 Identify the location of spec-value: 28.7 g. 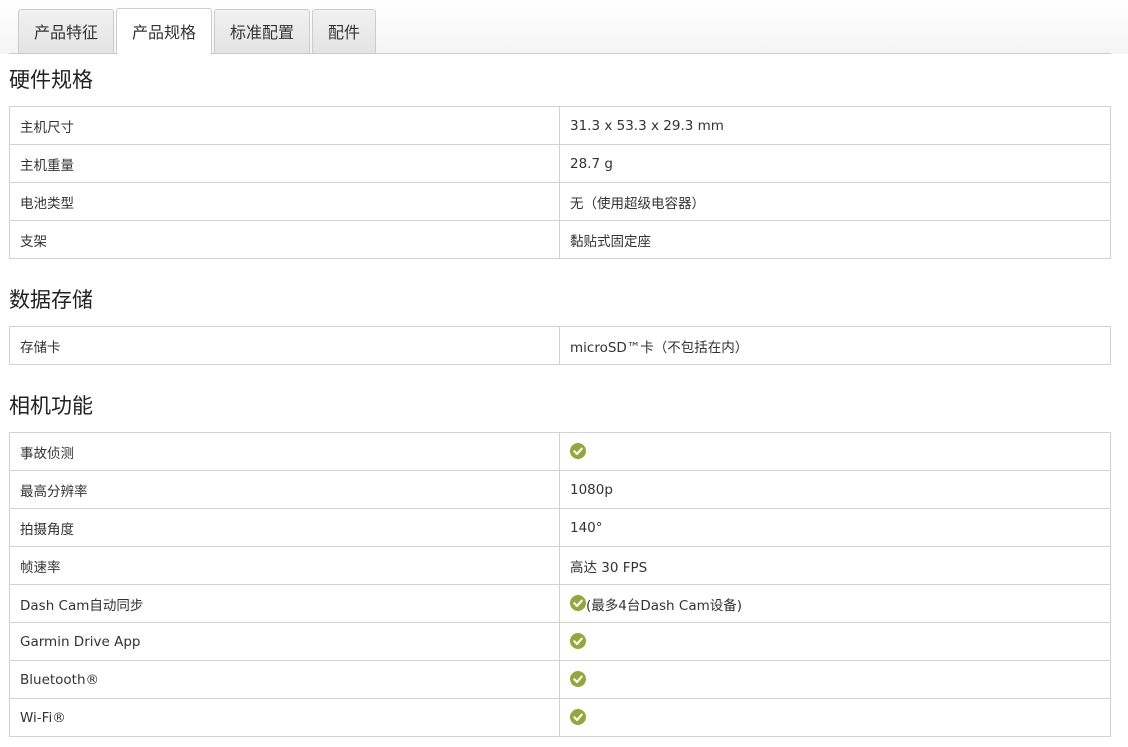
(835, 163).